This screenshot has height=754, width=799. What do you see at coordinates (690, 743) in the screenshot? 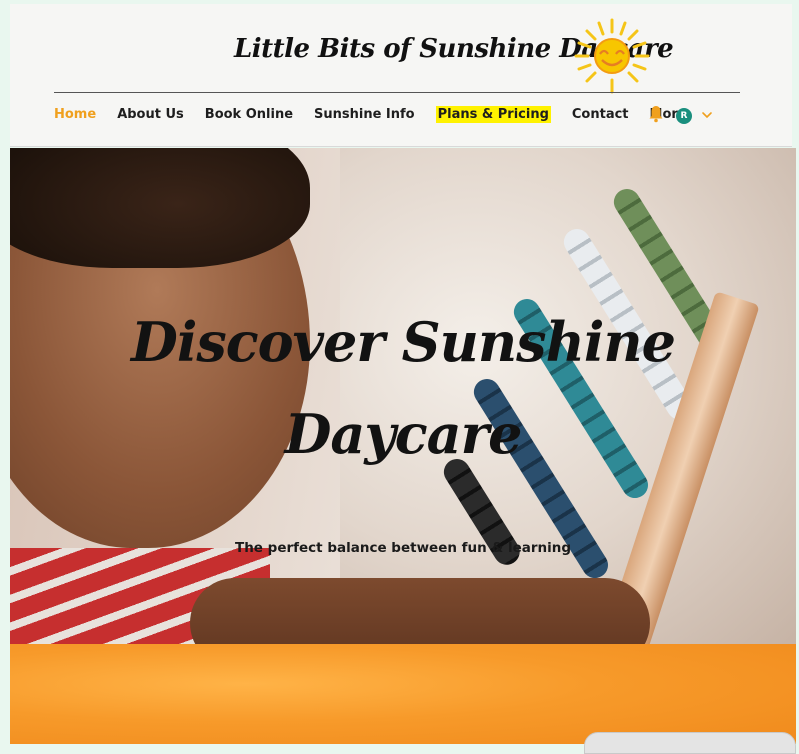
I see `chat-widget-tab` at bounding box center [690, 743].